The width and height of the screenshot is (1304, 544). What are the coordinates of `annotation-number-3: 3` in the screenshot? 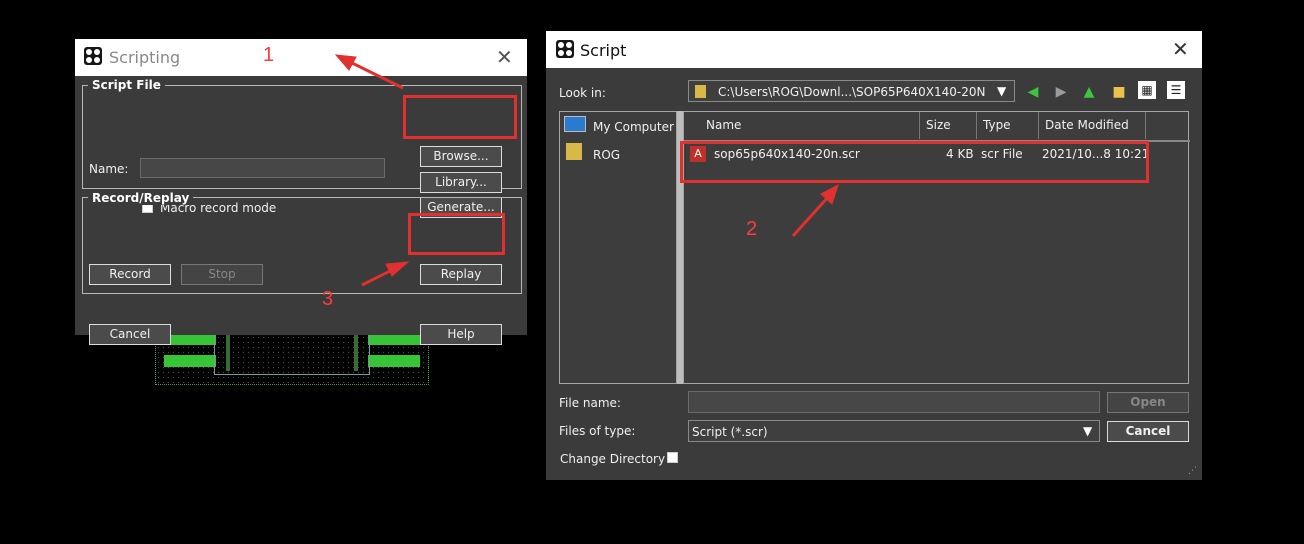 It's located at (328, 299).